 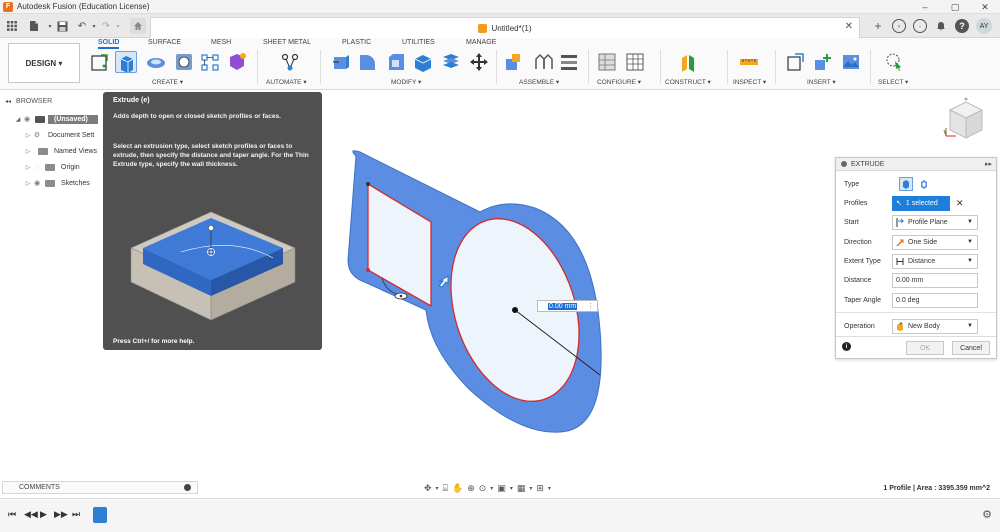 I want to click on browser-root: ◢ ◉ (Unsaved), so click(x=56, y=119).